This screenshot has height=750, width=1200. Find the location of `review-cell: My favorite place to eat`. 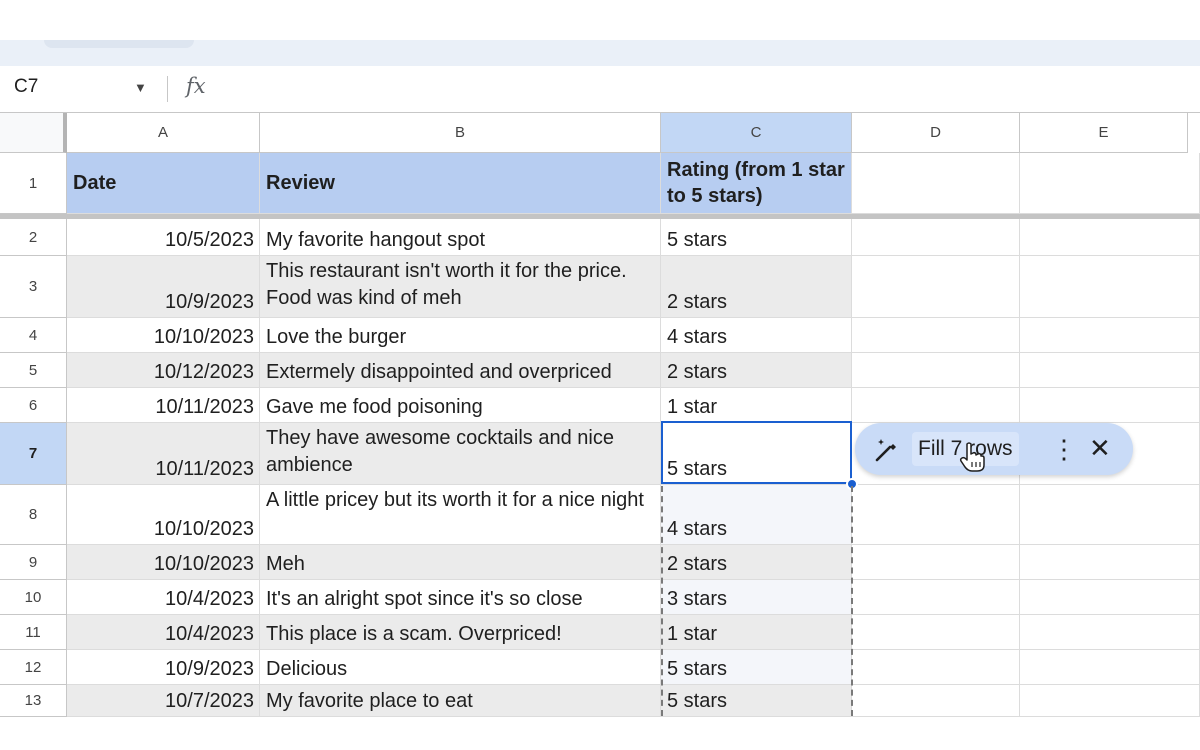

review-cell: My favorite place to eat is located at coordinates (460, 701).